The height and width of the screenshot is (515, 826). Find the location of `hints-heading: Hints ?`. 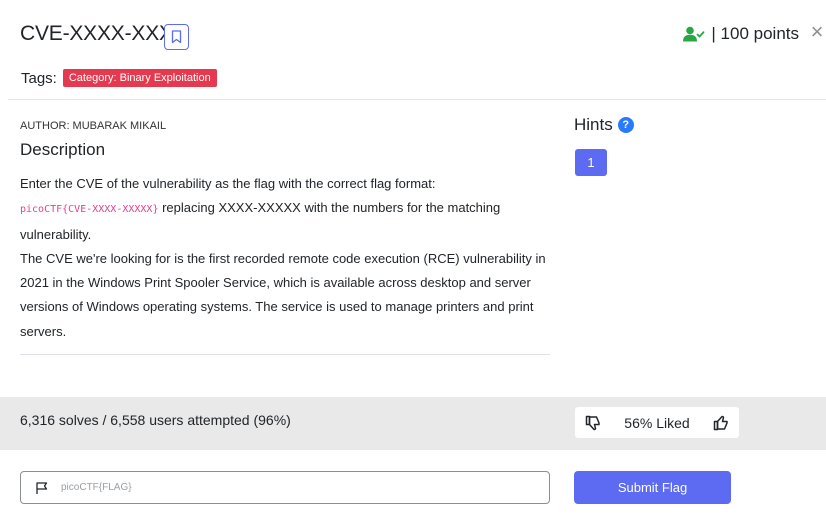

hints-heading: Hints ? is located at coordinates (604, 125).